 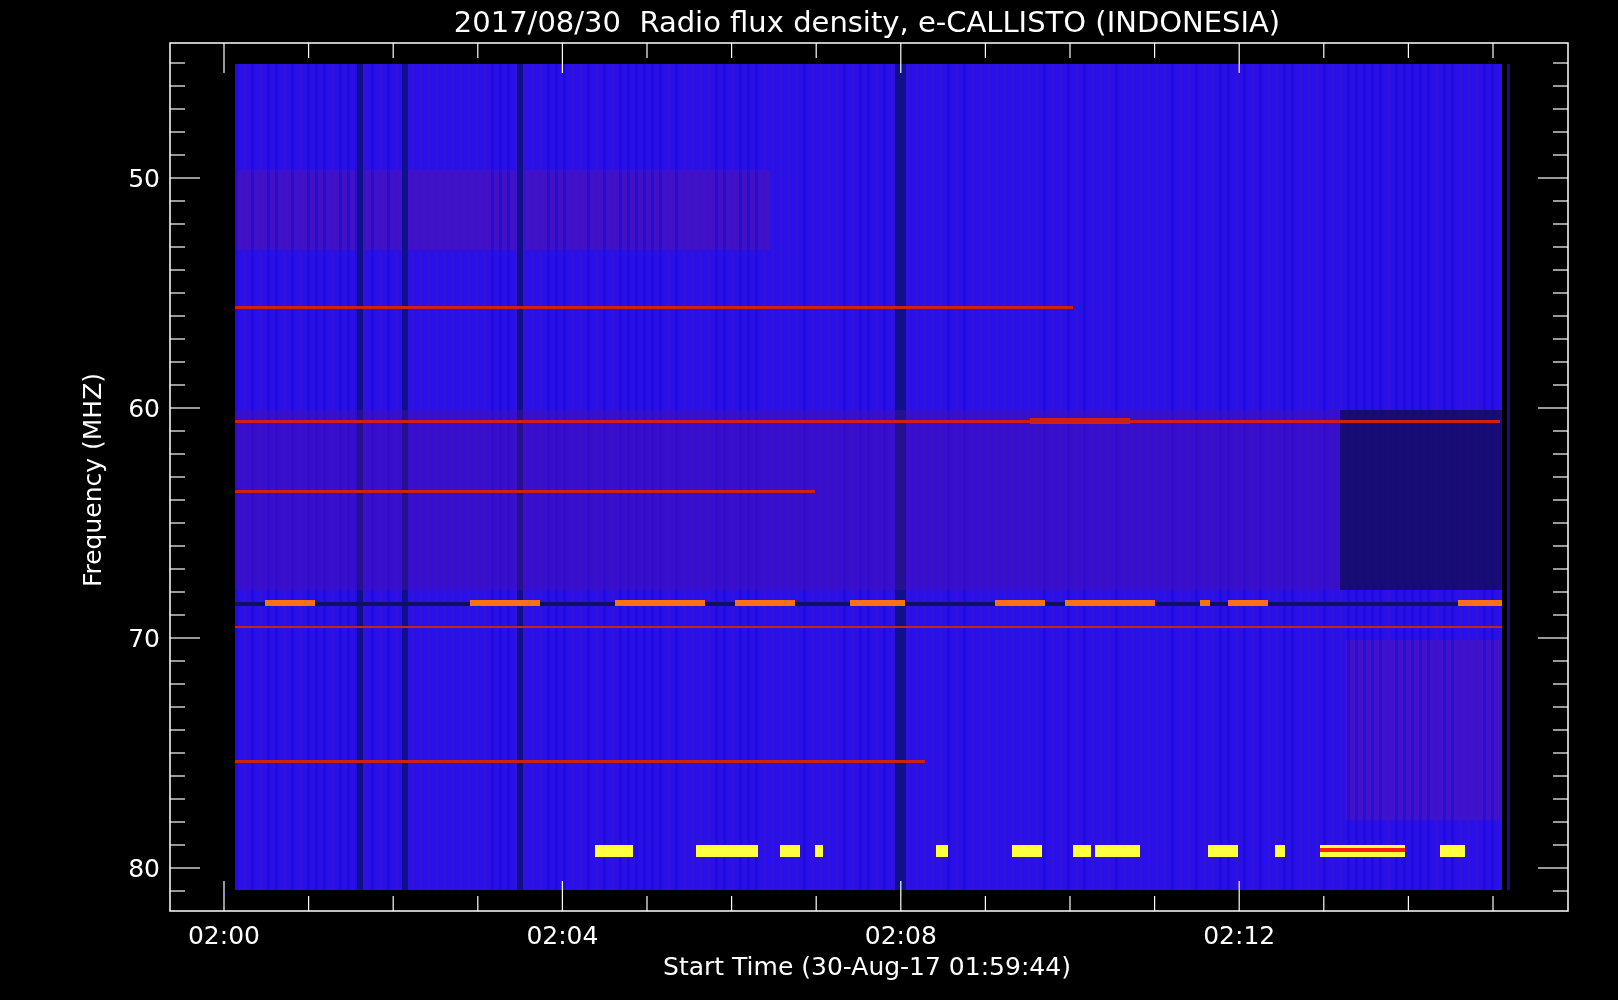 I want to click on x-axis-label: Start Time (30-Aug-17 01:59:44), so click(x=867, y=966).